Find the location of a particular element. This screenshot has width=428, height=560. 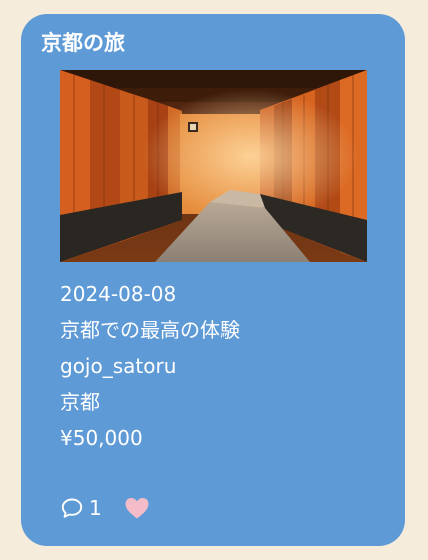

comment-count: 1 is located at coordinates (95, 508).